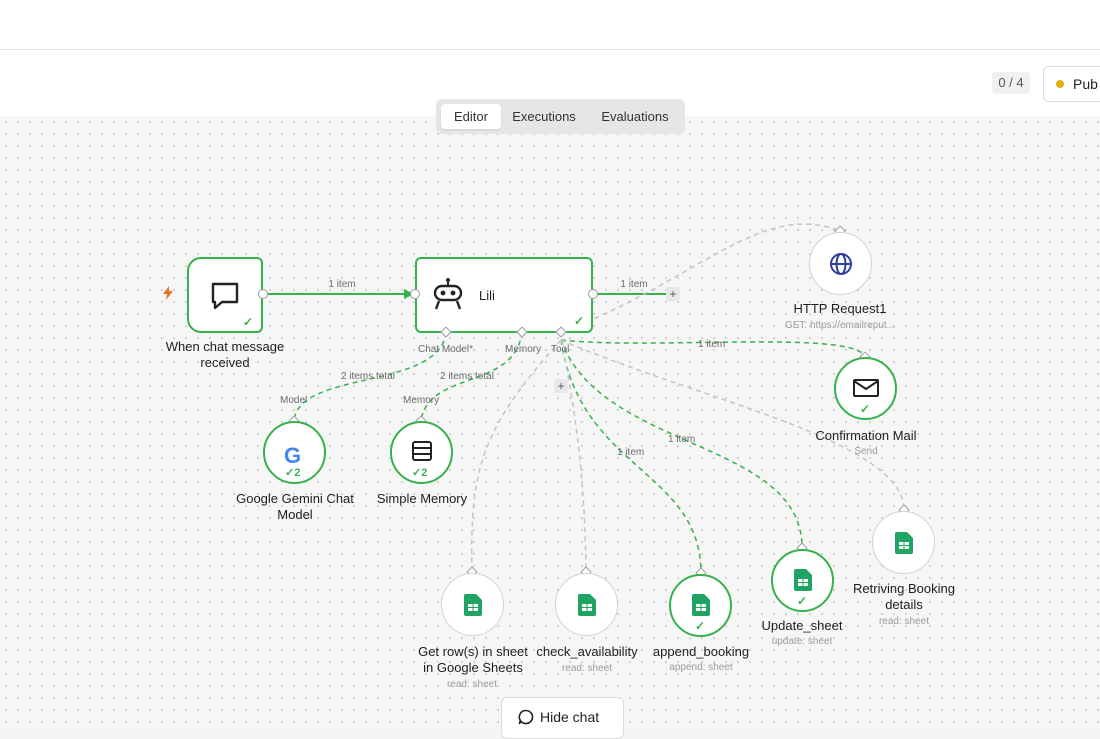  Describe the element at coordinates (421, 400) in the screenshot. I see `memory-port-label: Memory` at that location.